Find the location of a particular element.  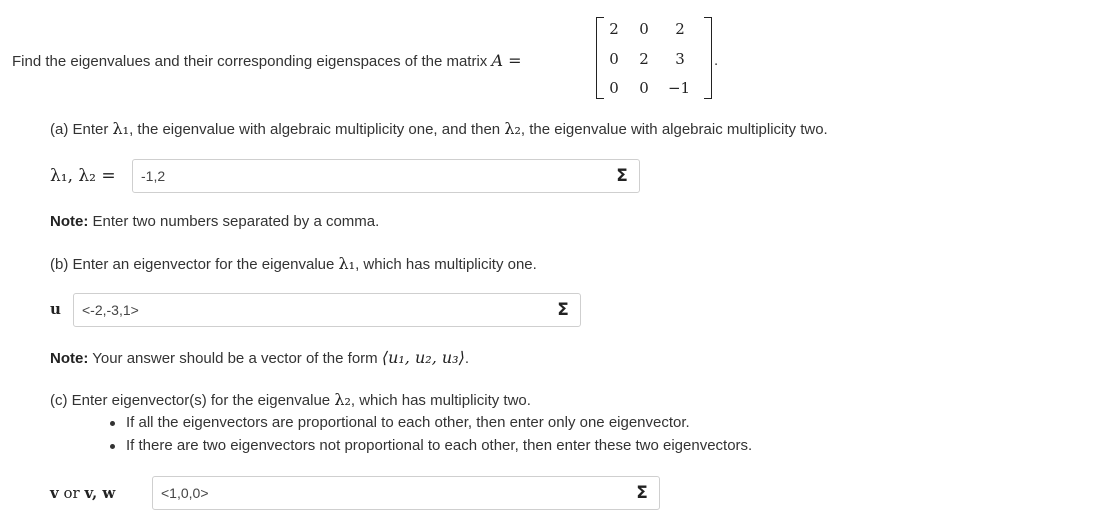

or-label: or is located at coordinates (71, 493).